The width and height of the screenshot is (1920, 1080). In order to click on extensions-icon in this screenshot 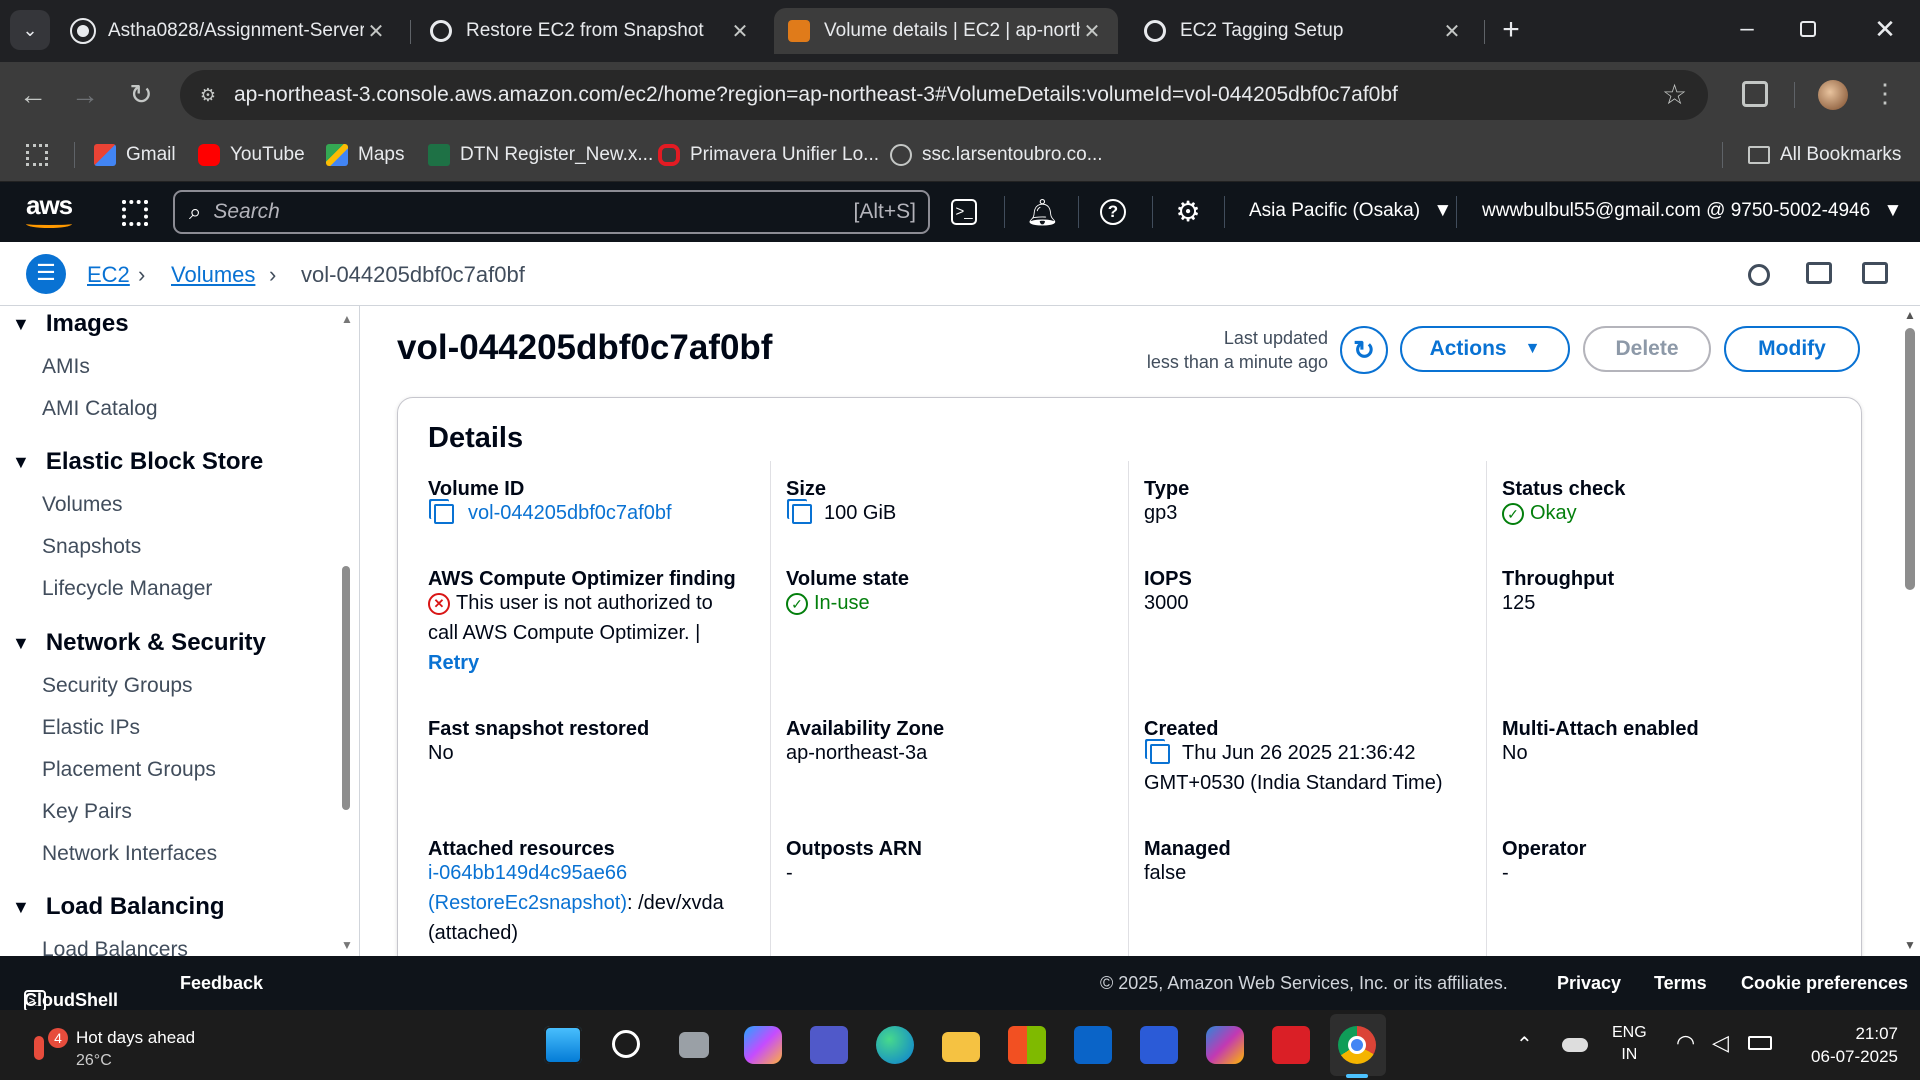, I will do `click(1755, 94)`.